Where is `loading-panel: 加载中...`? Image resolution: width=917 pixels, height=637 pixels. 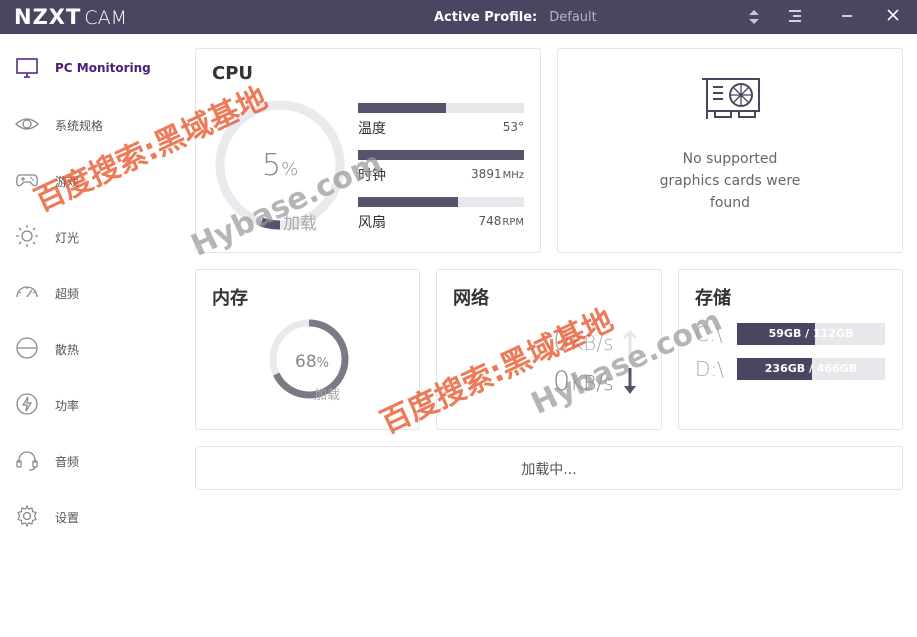
loading-panel: 加载中... is located at coordinates (549, 468).